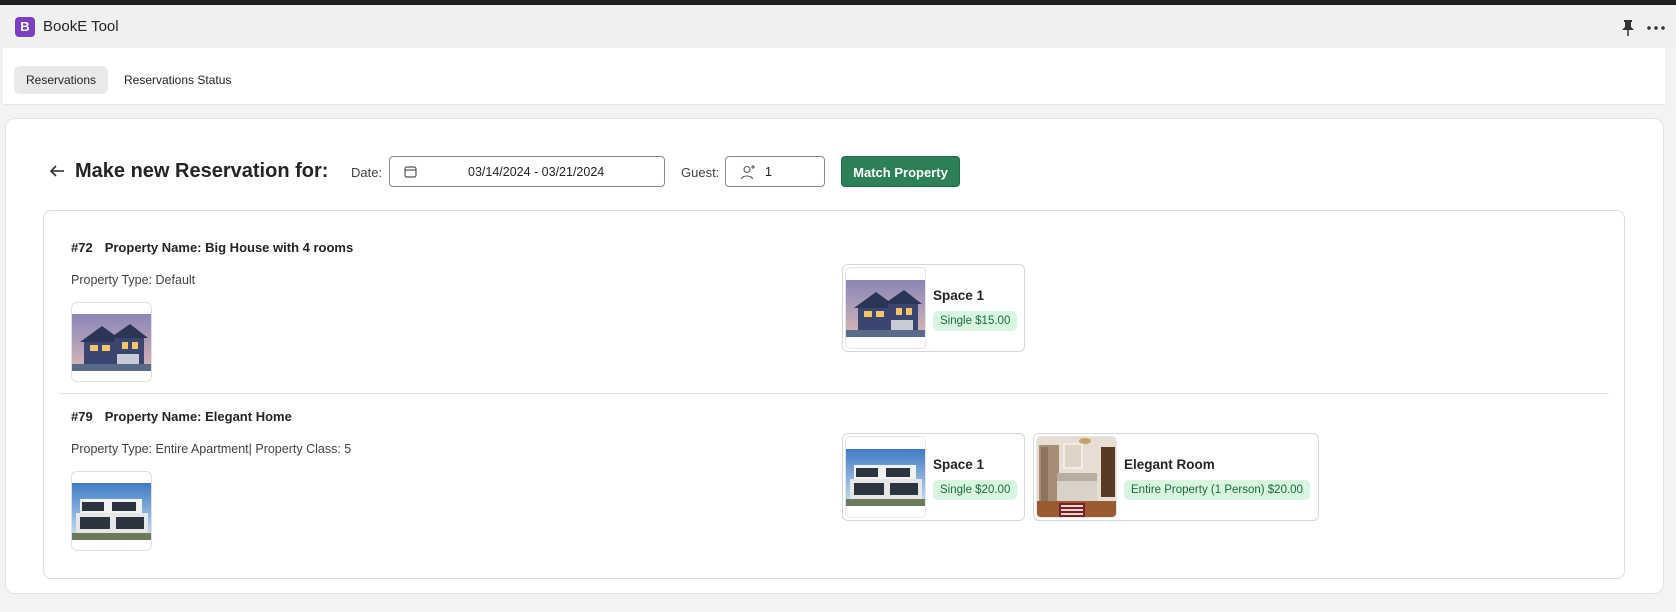 The width and height of the screenshot is (1676, 612). I want to click on more-icon, so click(1656, 28).